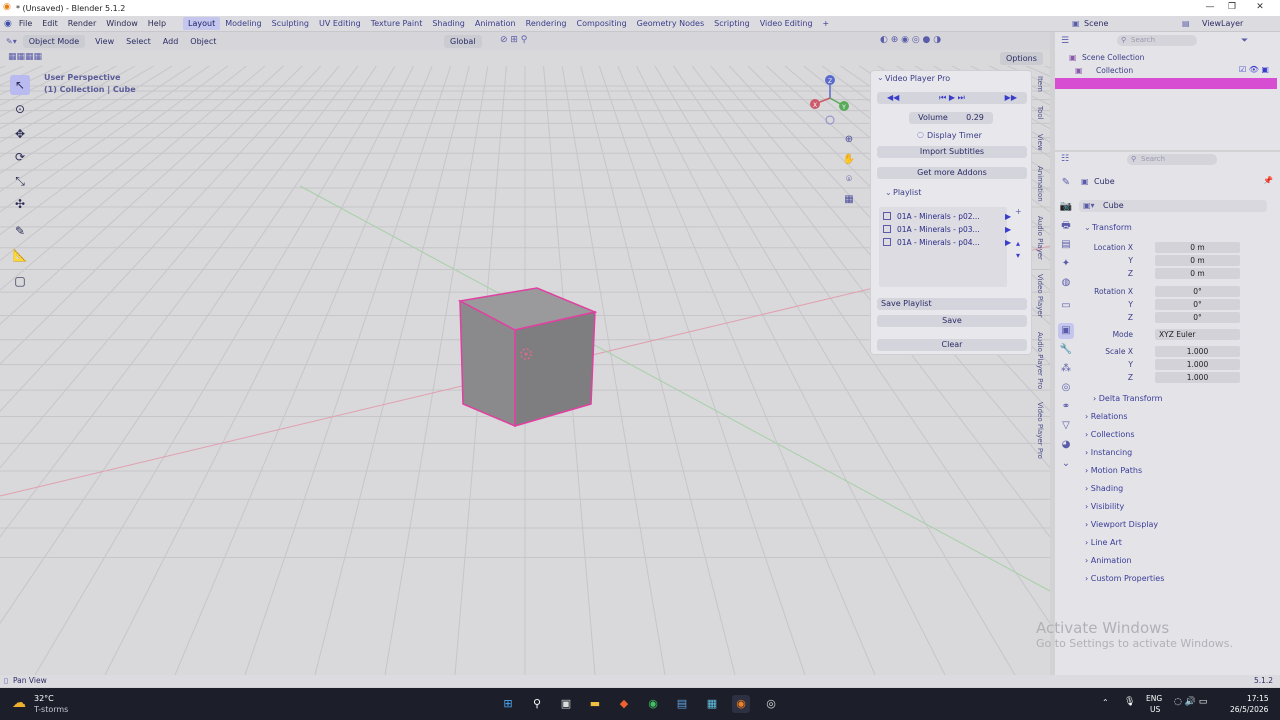 The height and width of the screenshot is (720, 1280). Describe the element at coordinates (830, 98) in the screenshot. I see `navigation-gizmo: Z Y X` at that location.